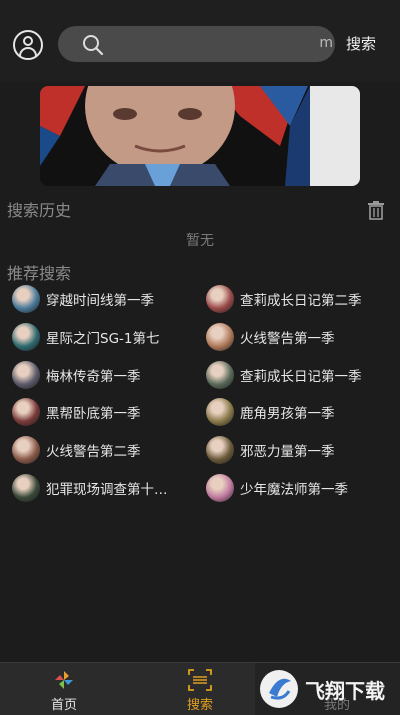 This screenshot has height=715, width=400. I want to click on banner-image, so click(200, 136).